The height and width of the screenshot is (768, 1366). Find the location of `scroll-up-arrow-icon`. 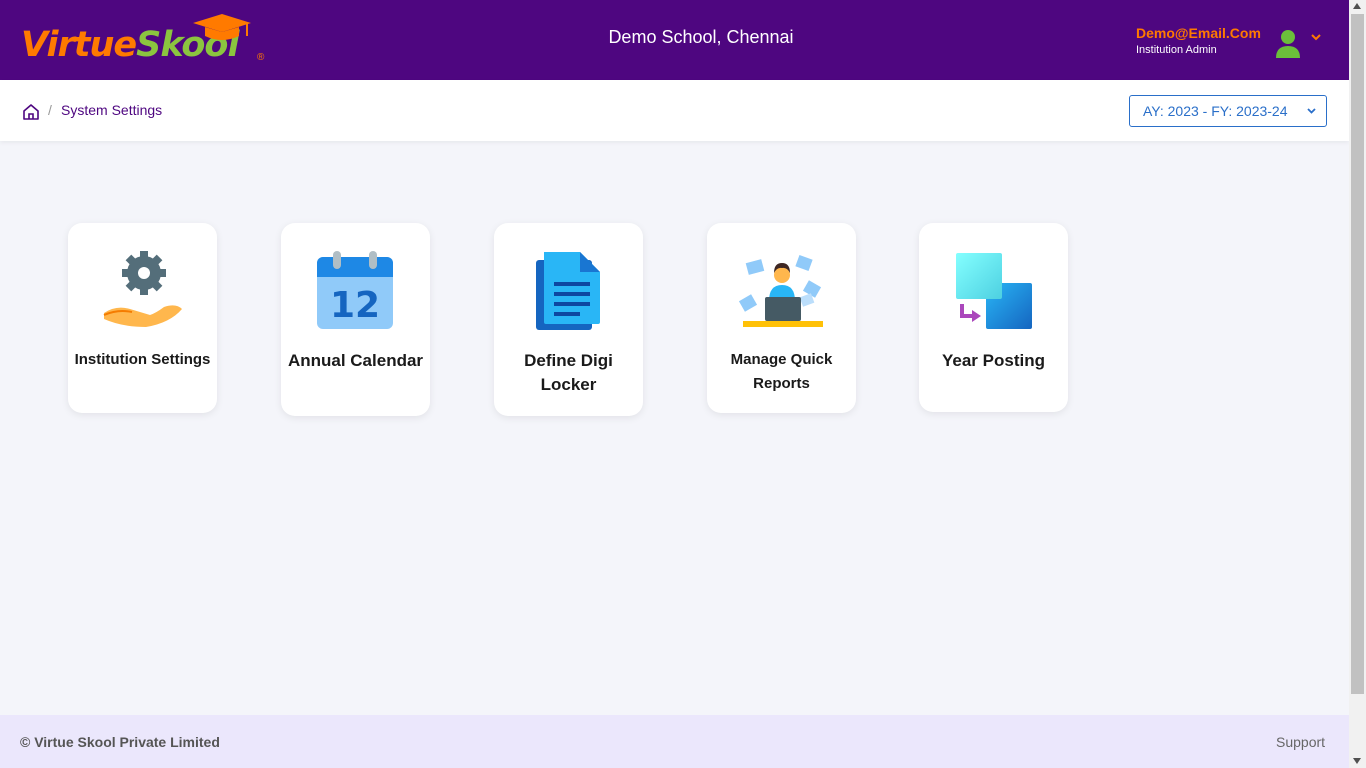

scroll-up-arrow-icon is located at coordinates (1357, 6).